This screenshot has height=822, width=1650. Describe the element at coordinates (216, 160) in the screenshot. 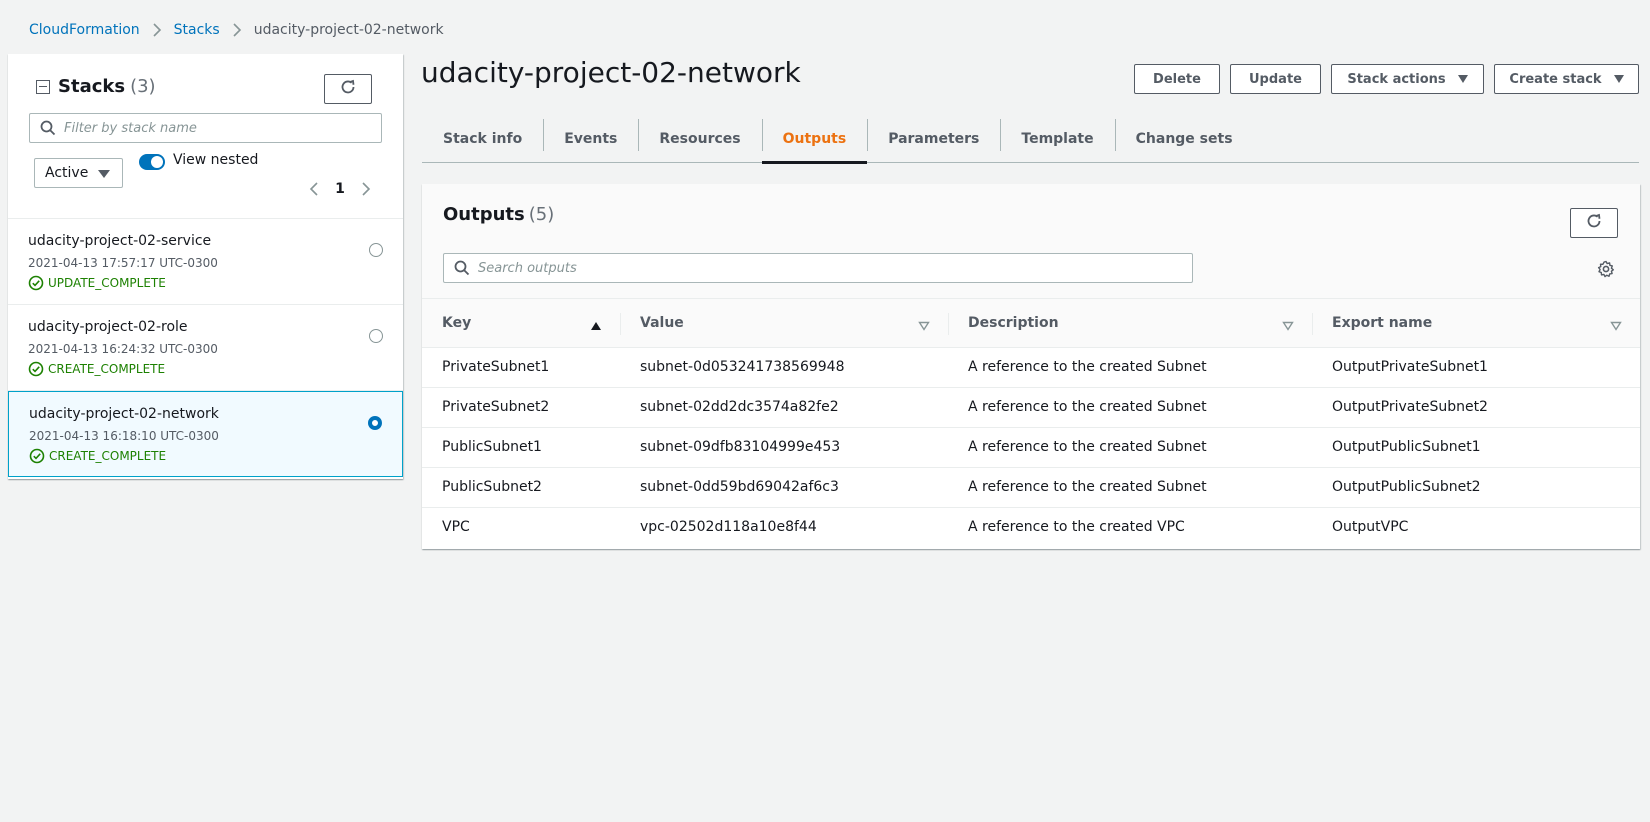

I see `view-nested-label: View nested` at that location.